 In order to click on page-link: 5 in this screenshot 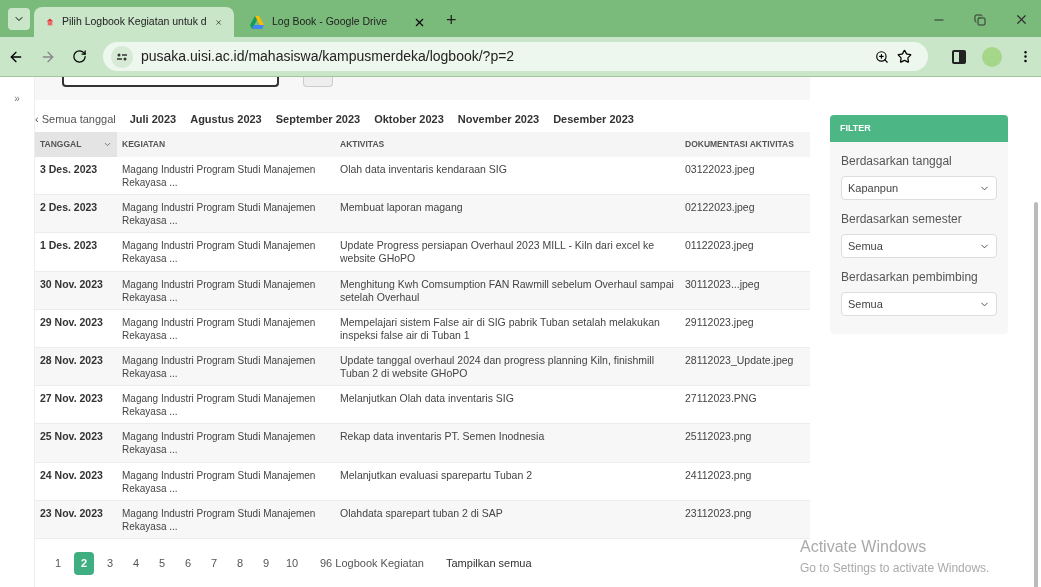, I will do `click(162, 563)`.